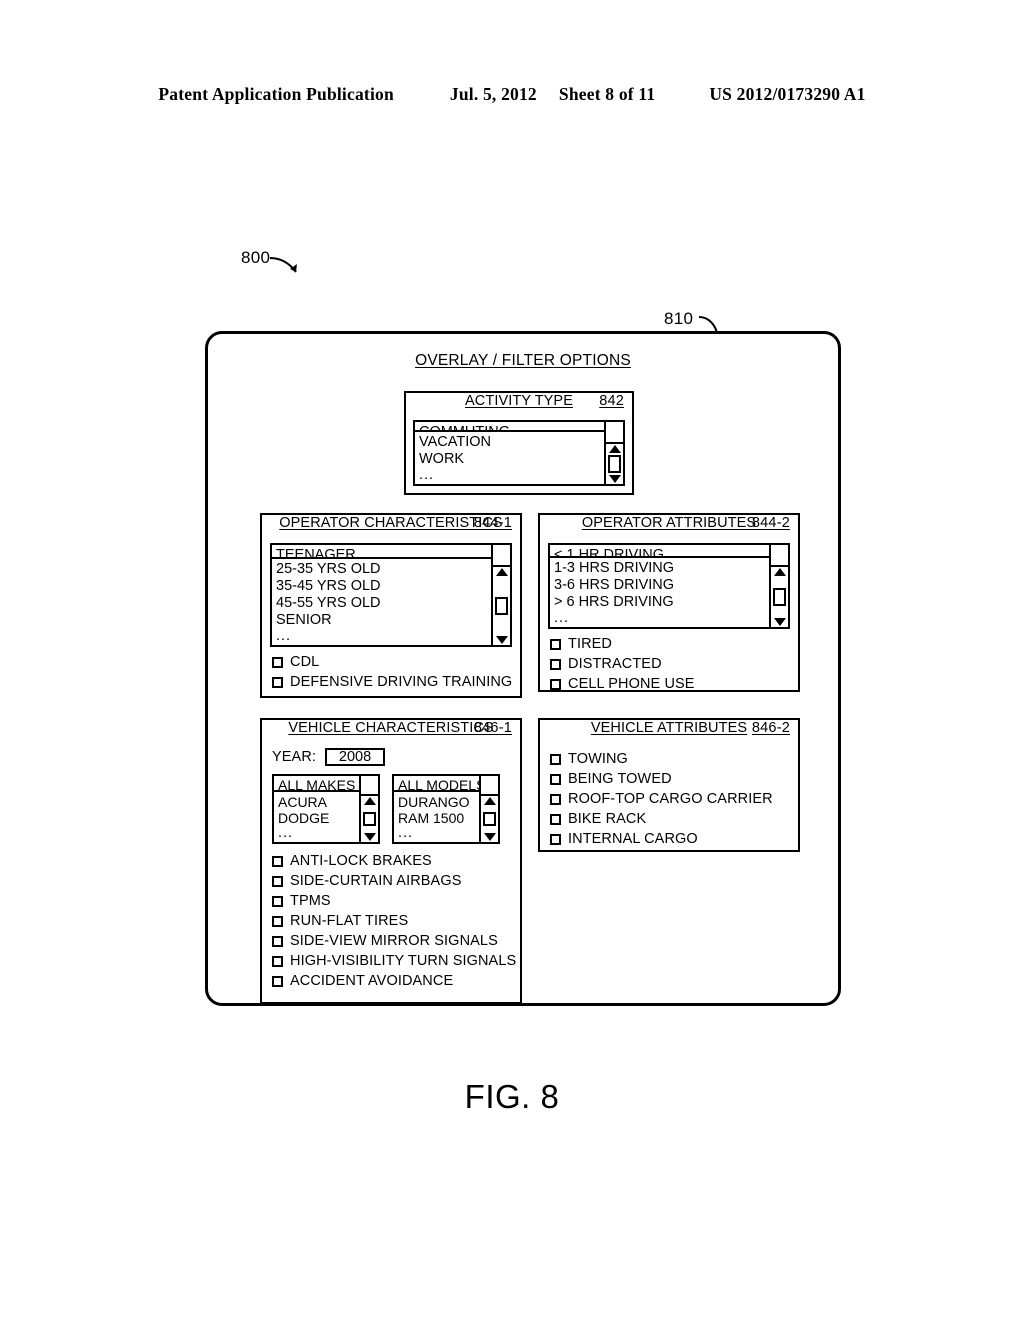 The width and height of the screenshot is (1024, 1320). Describe the element at coordinates (392, 861) in the screenshot. I see `checkbox-row: ANTI-LOCK BRAKES` at that location.